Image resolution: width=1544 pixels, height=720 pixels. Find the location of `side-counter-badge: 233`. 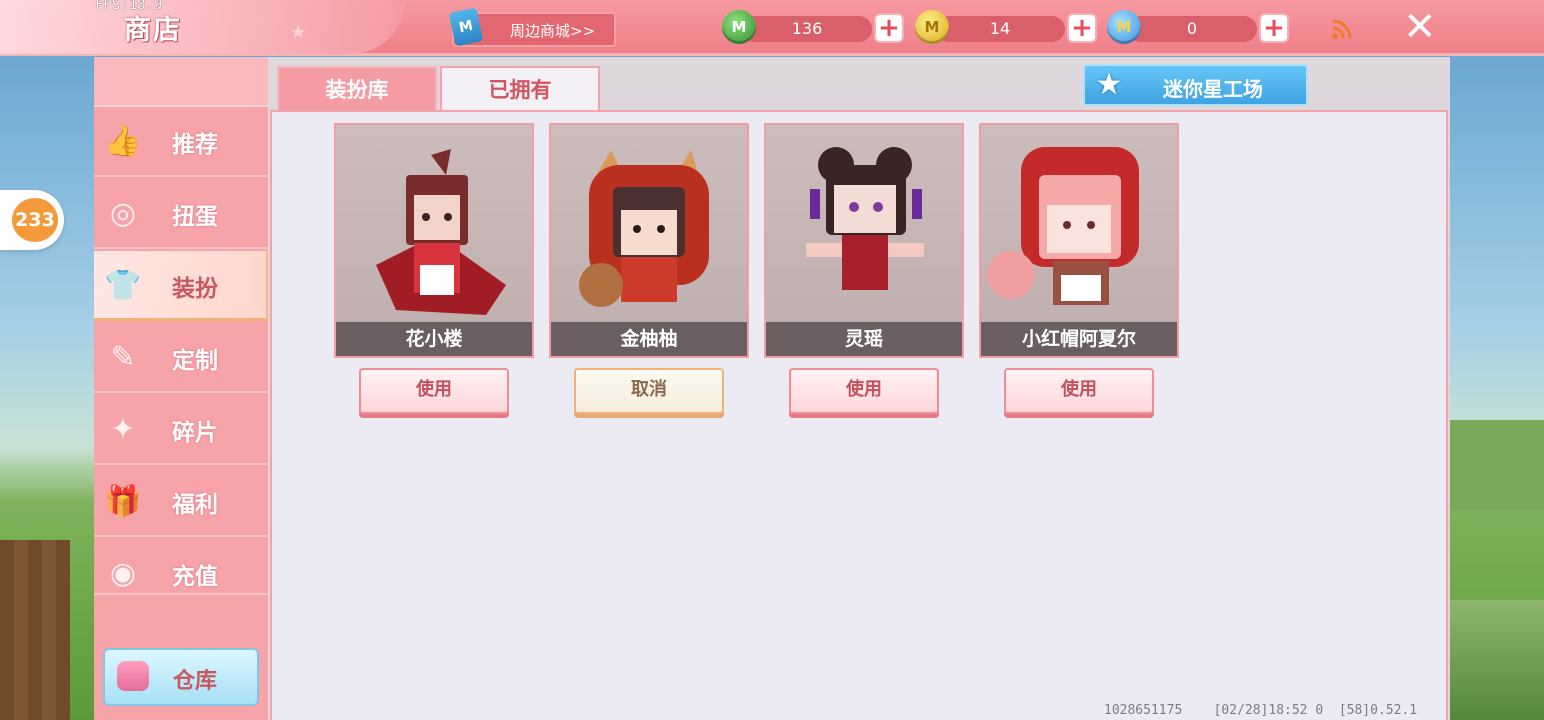

side-counter-badge: 233 is located at coordinates (32, 220).